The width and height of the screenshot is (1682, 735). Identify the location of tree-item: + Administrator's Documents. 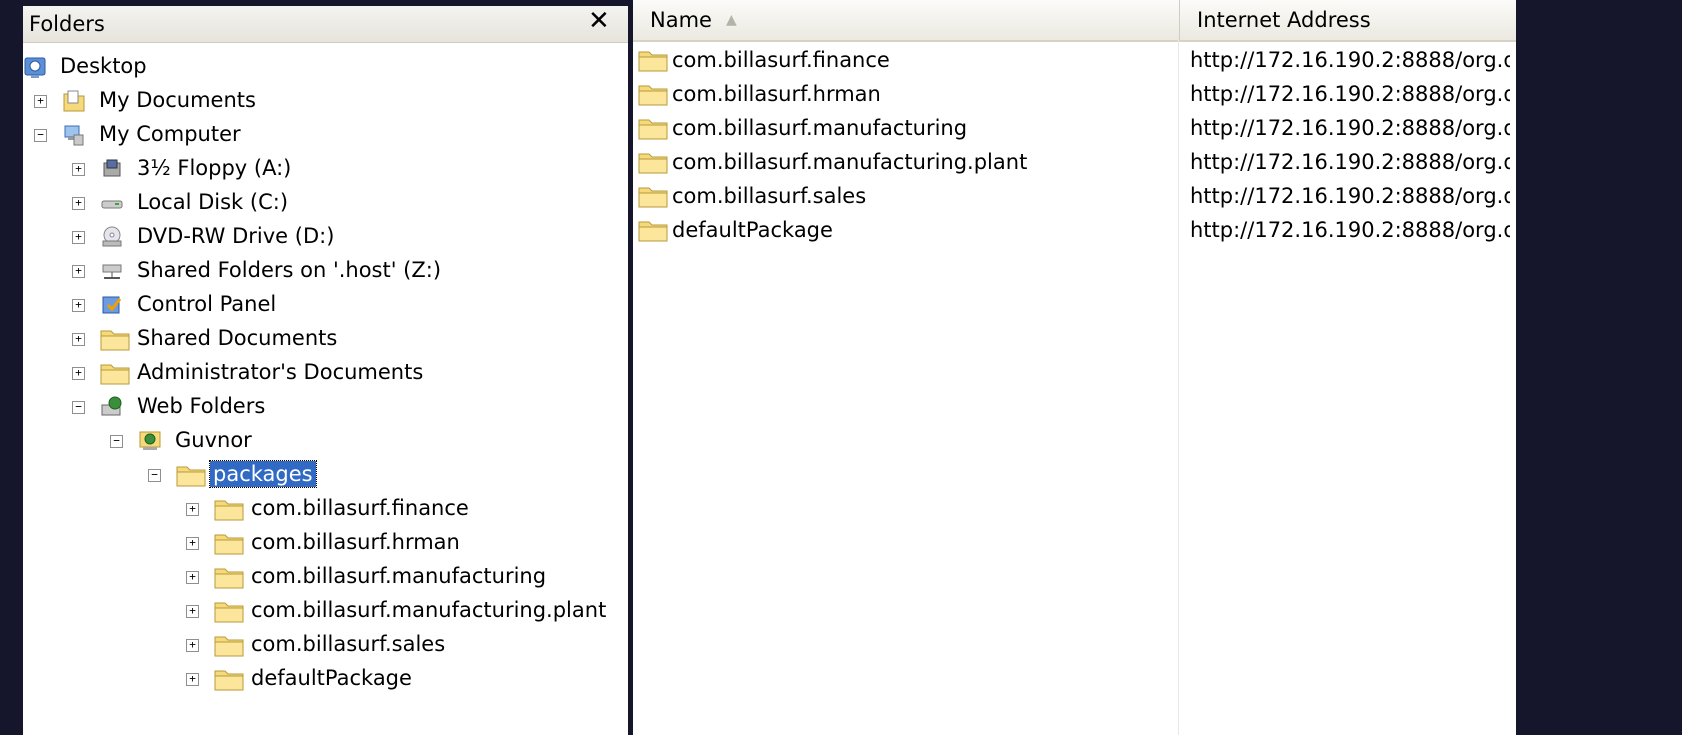
(325, 373).